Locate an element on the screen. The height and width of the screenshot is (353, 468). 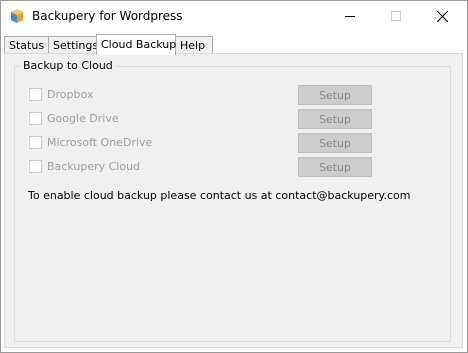
provider-row-google-drive: Google Drive Setup is located at coordinates (232, 119).